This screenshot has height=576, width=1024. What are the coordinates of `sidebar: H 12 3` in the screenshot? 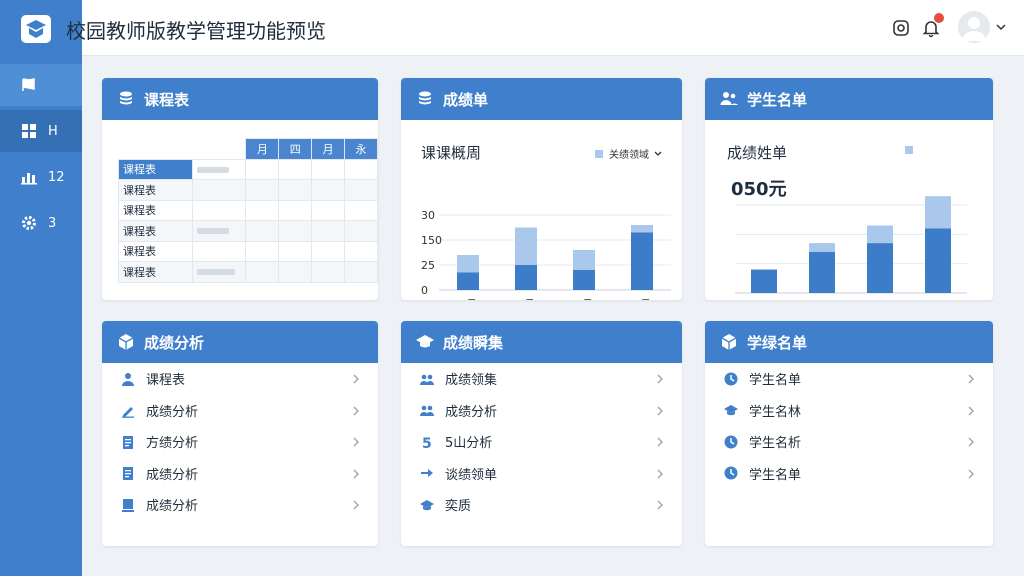 It's located at (41, 316).